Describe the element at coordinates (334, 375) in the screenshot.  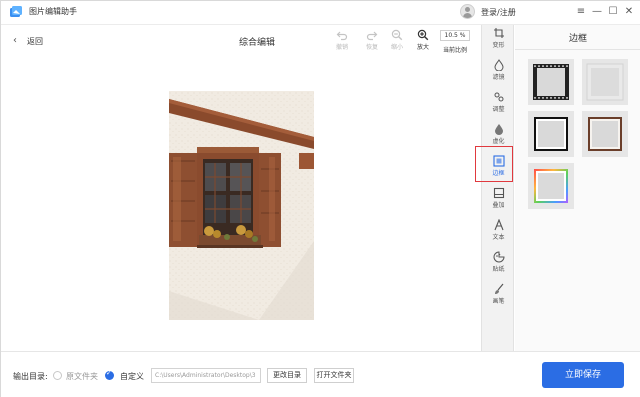
I see `open-folder-button: 打开文件夹` at that location.